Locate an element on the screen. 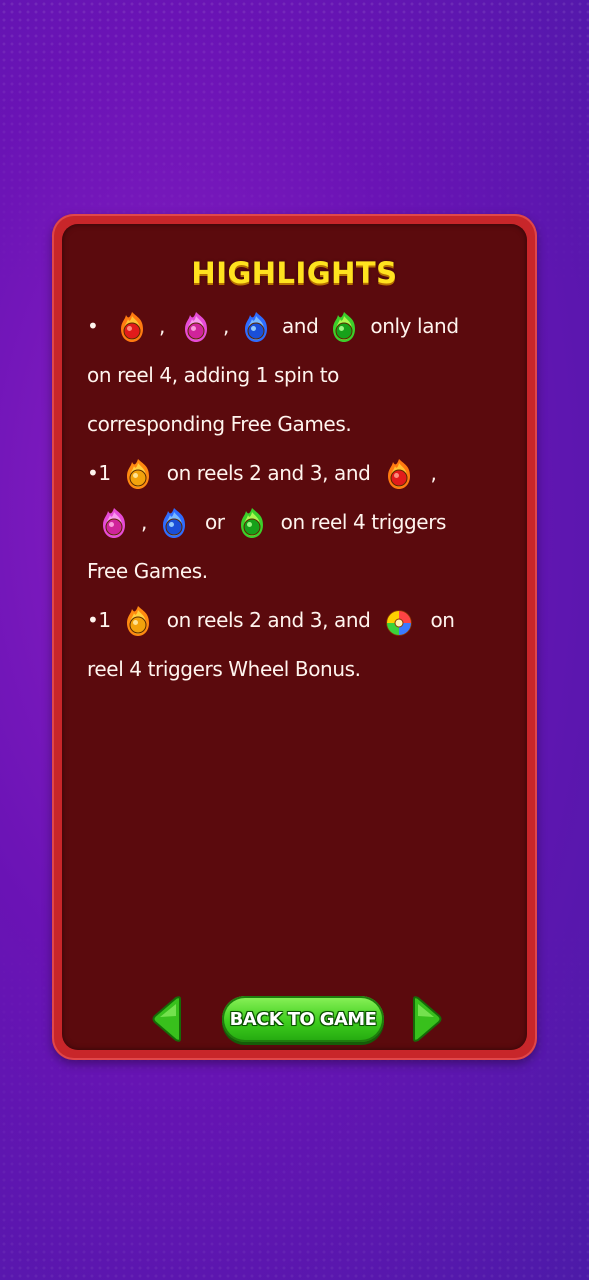 Image resolution: width=589 pixels, height=1280 pixels. highlight-line-4: •1 on reels 2 and 3, and , is located at coordinates (302, 473).